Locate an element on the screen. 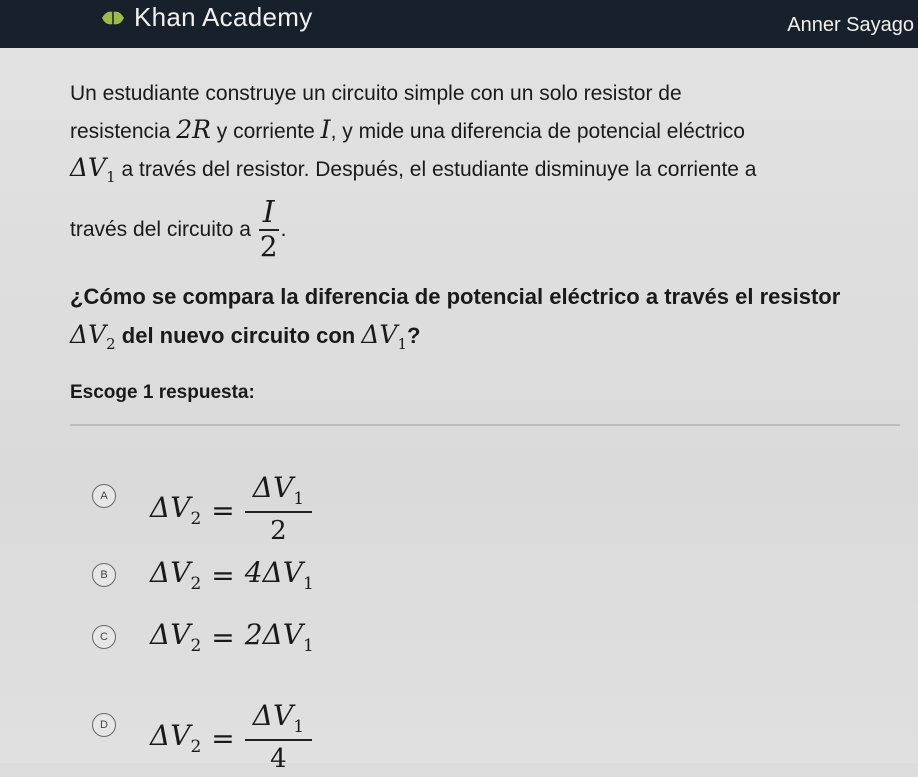 This screenshot has width=918, height=777. brand-link: Khan Academy is located at coordinates (206, 17).